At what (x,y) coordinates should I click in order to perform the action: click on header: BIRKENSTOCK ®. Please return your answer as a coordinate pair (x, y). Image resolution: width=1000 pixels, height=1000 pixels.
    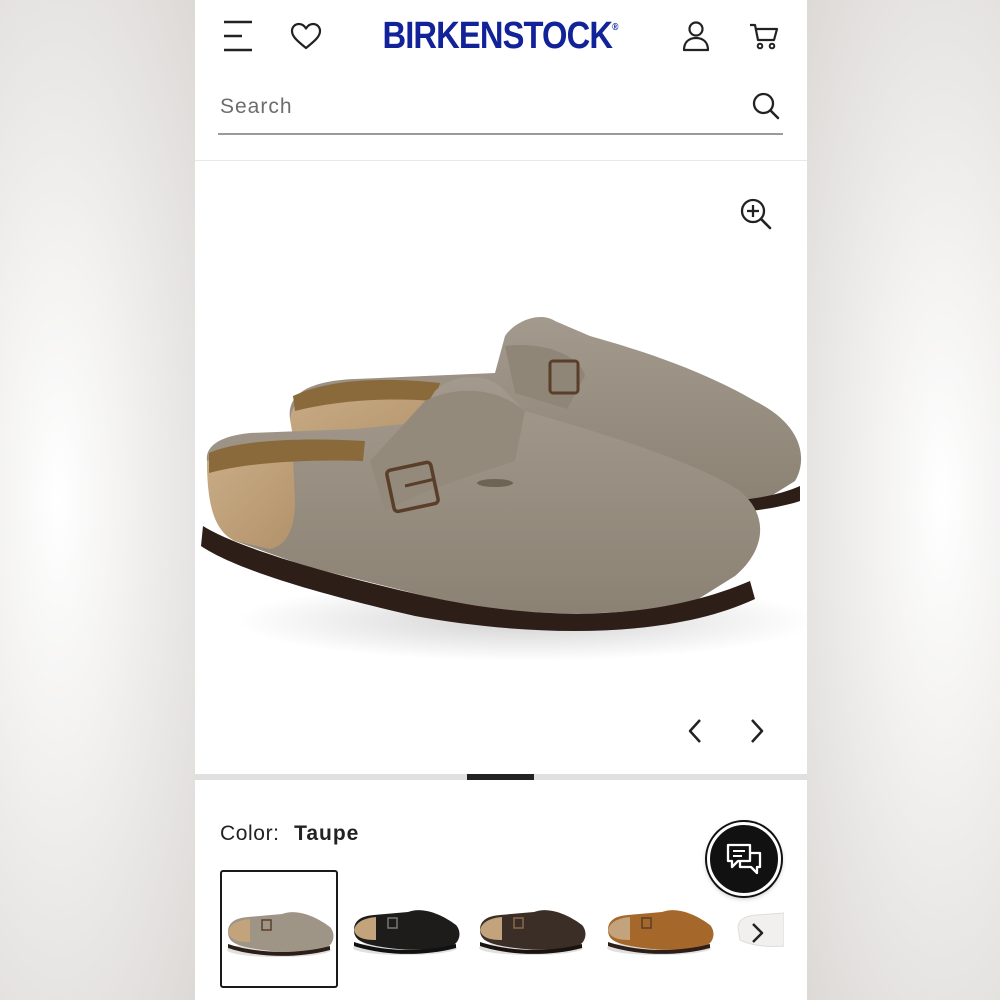
    Looking at the image, I should click on (501, 37).